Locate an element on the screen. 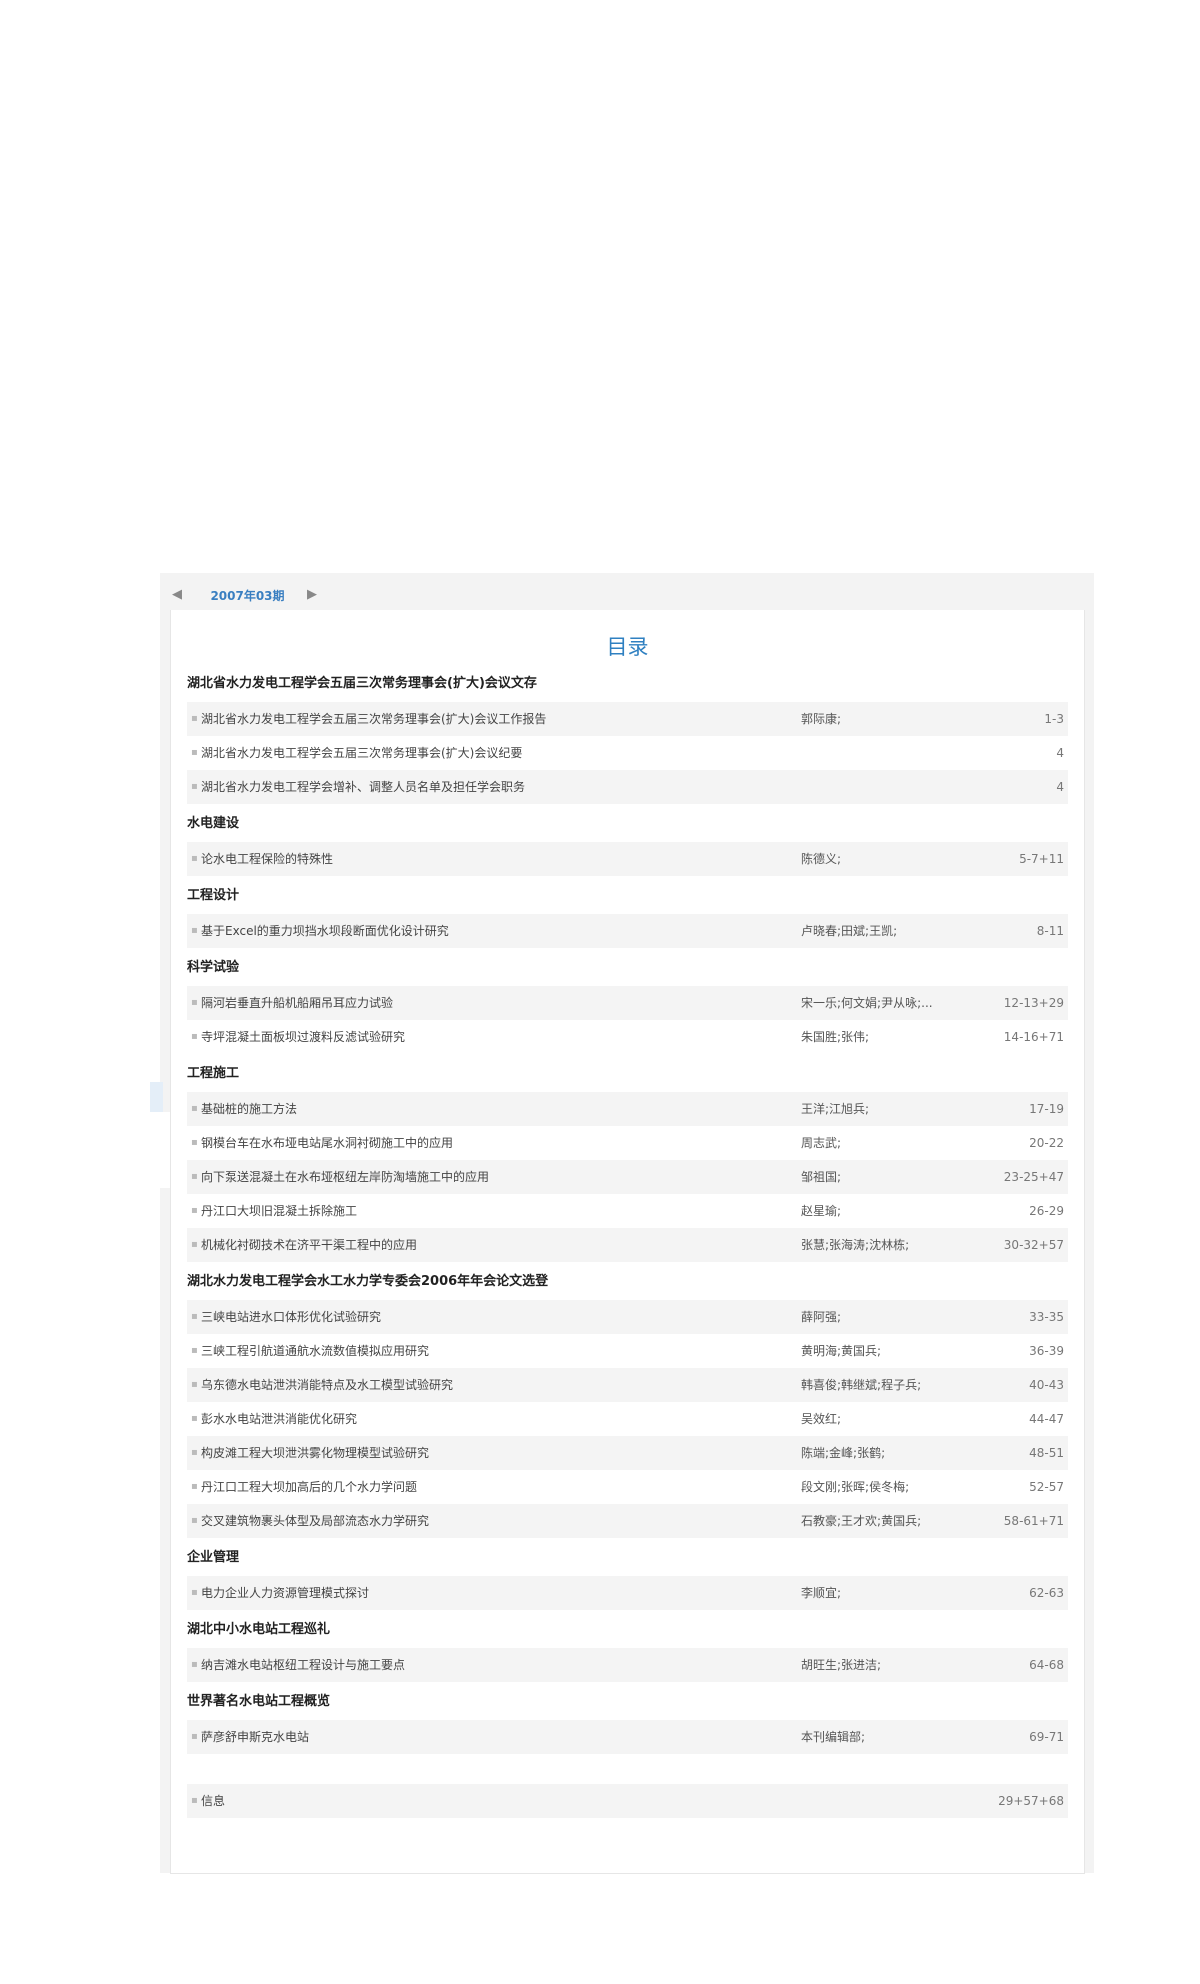 The width and height of the screenshot is (1200, 1984). article-title-link: 乌东德水电站泄洪消能特点及水工模型试验研究 is located at coordinates (491, 1385).